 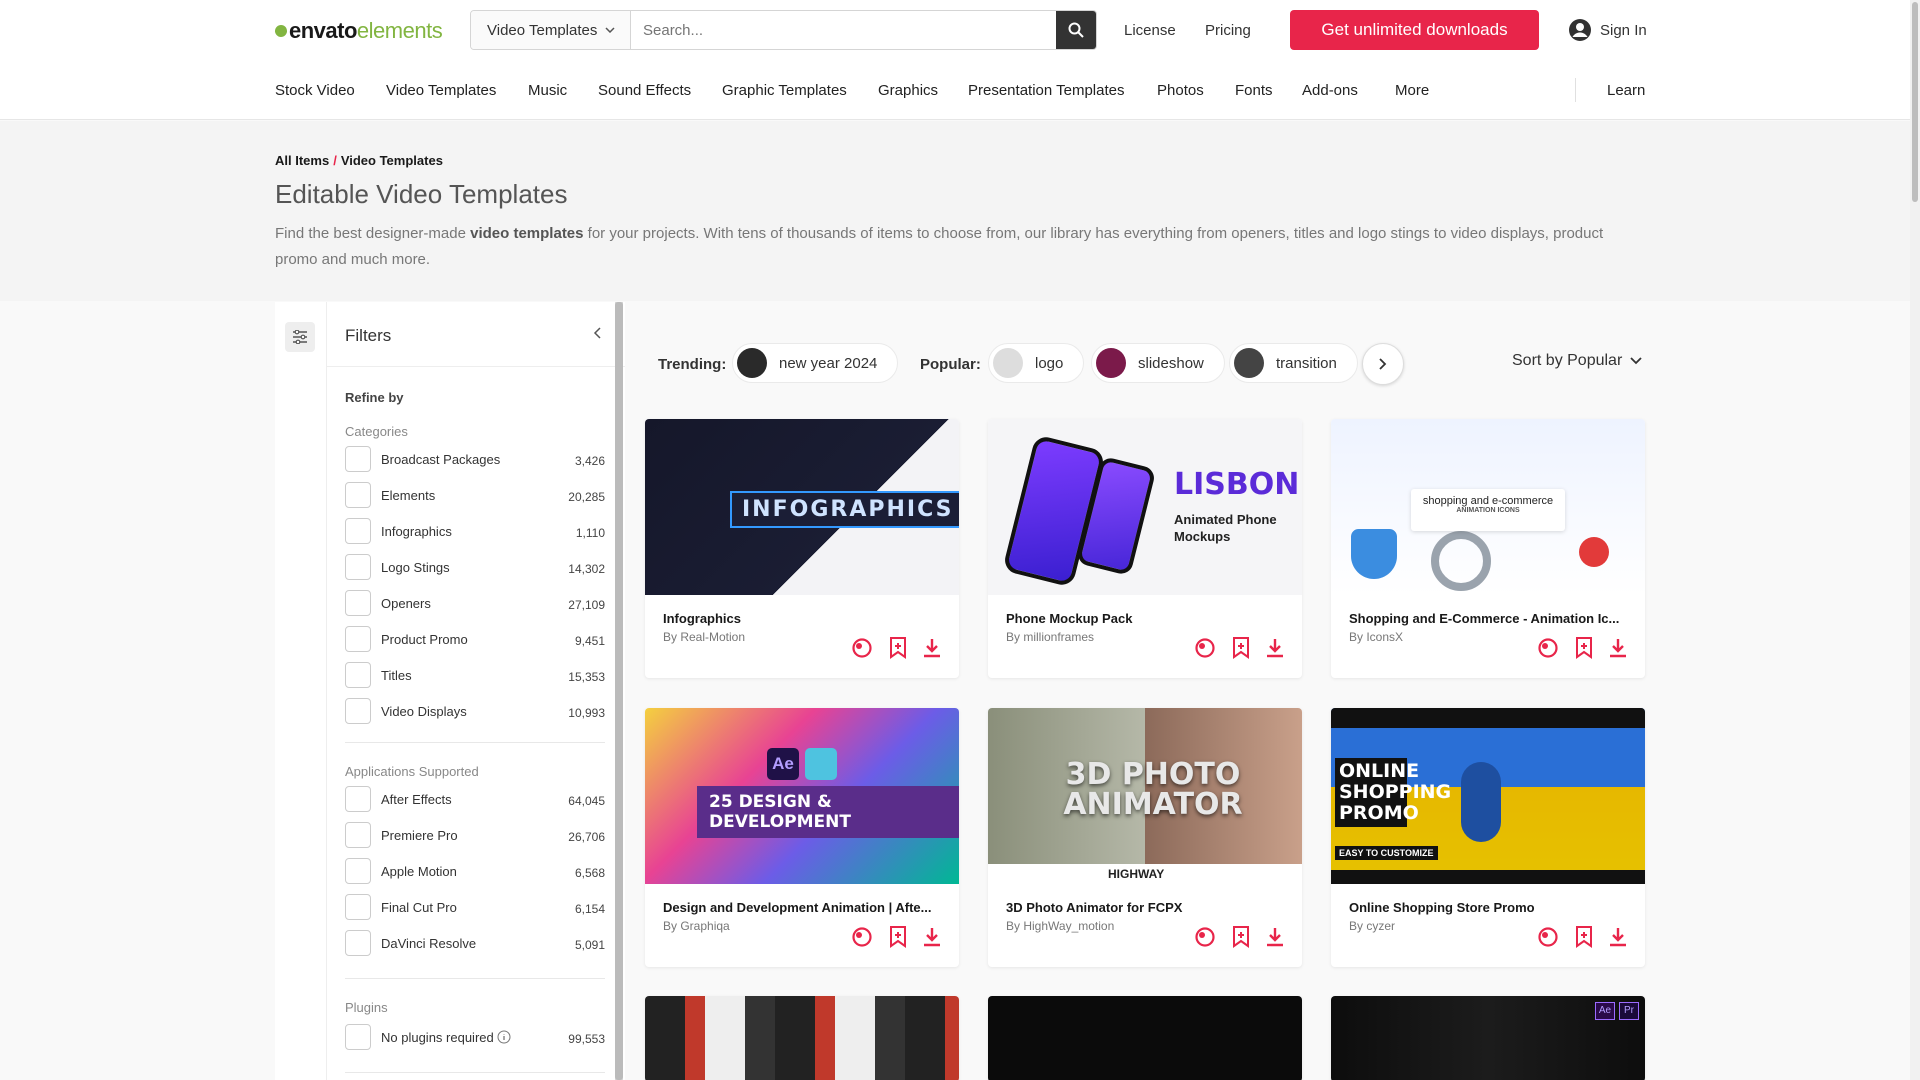 What do you see at coordinates (475, 495) in the screenshot?
I see `filter-row-elements: Elements 20,285` at bounding box center [475, 495].